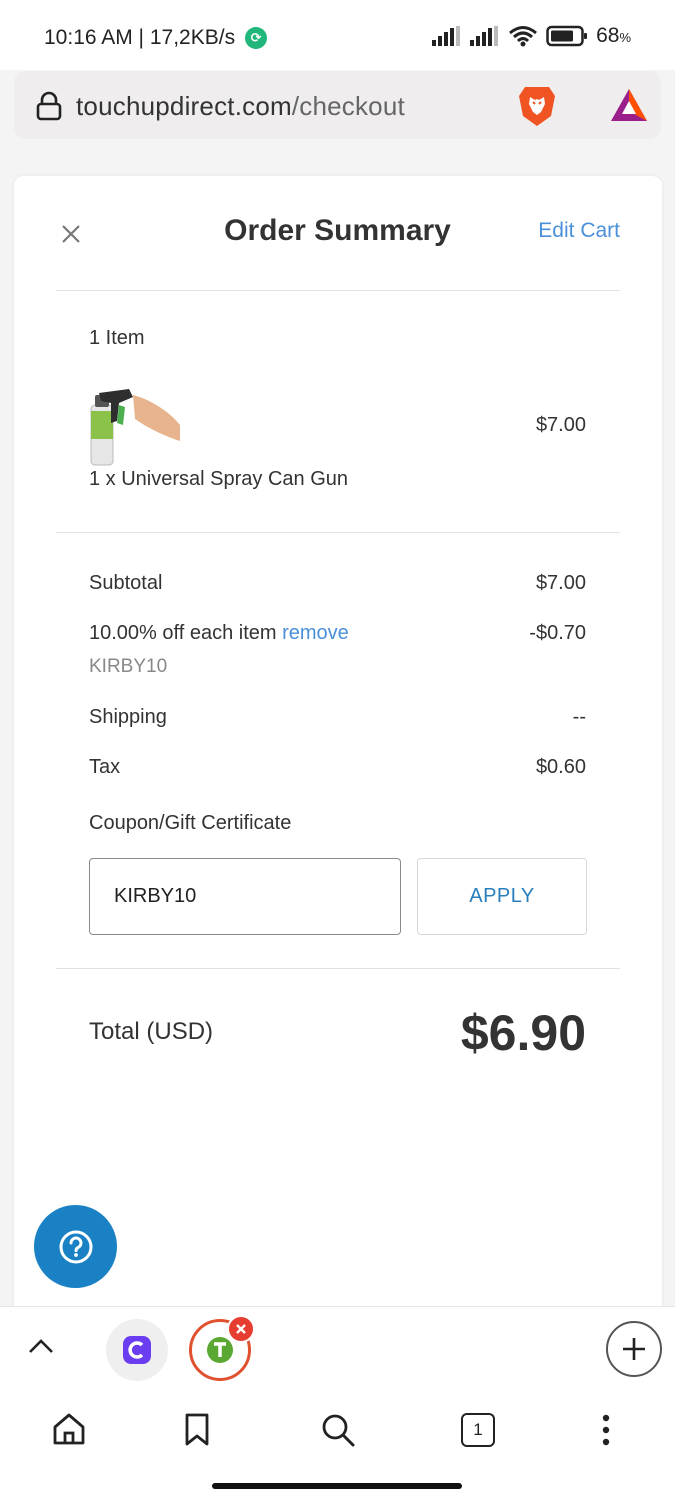 The width and height of the screenshot is (675, 1500). What do you see at coordinates (629, 105) in the screenshot?
I see `rewards-triangle-icon` at bounding box center [629, 105].